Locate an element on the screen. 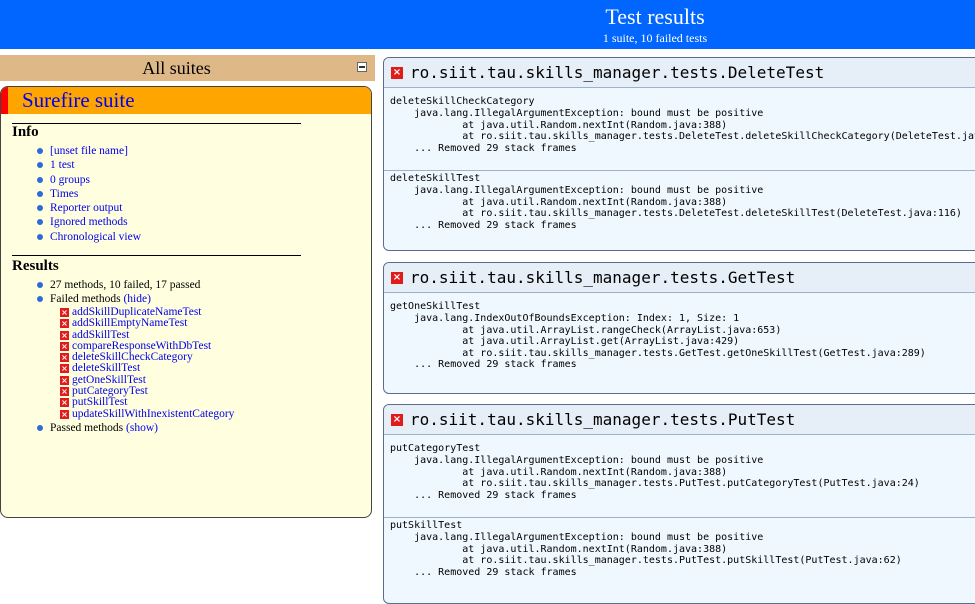 Image resolution: width=975 pixels, height=604 pixels. failed-methods-row: Failed methods (hide) is located at coordinates (100, 299).